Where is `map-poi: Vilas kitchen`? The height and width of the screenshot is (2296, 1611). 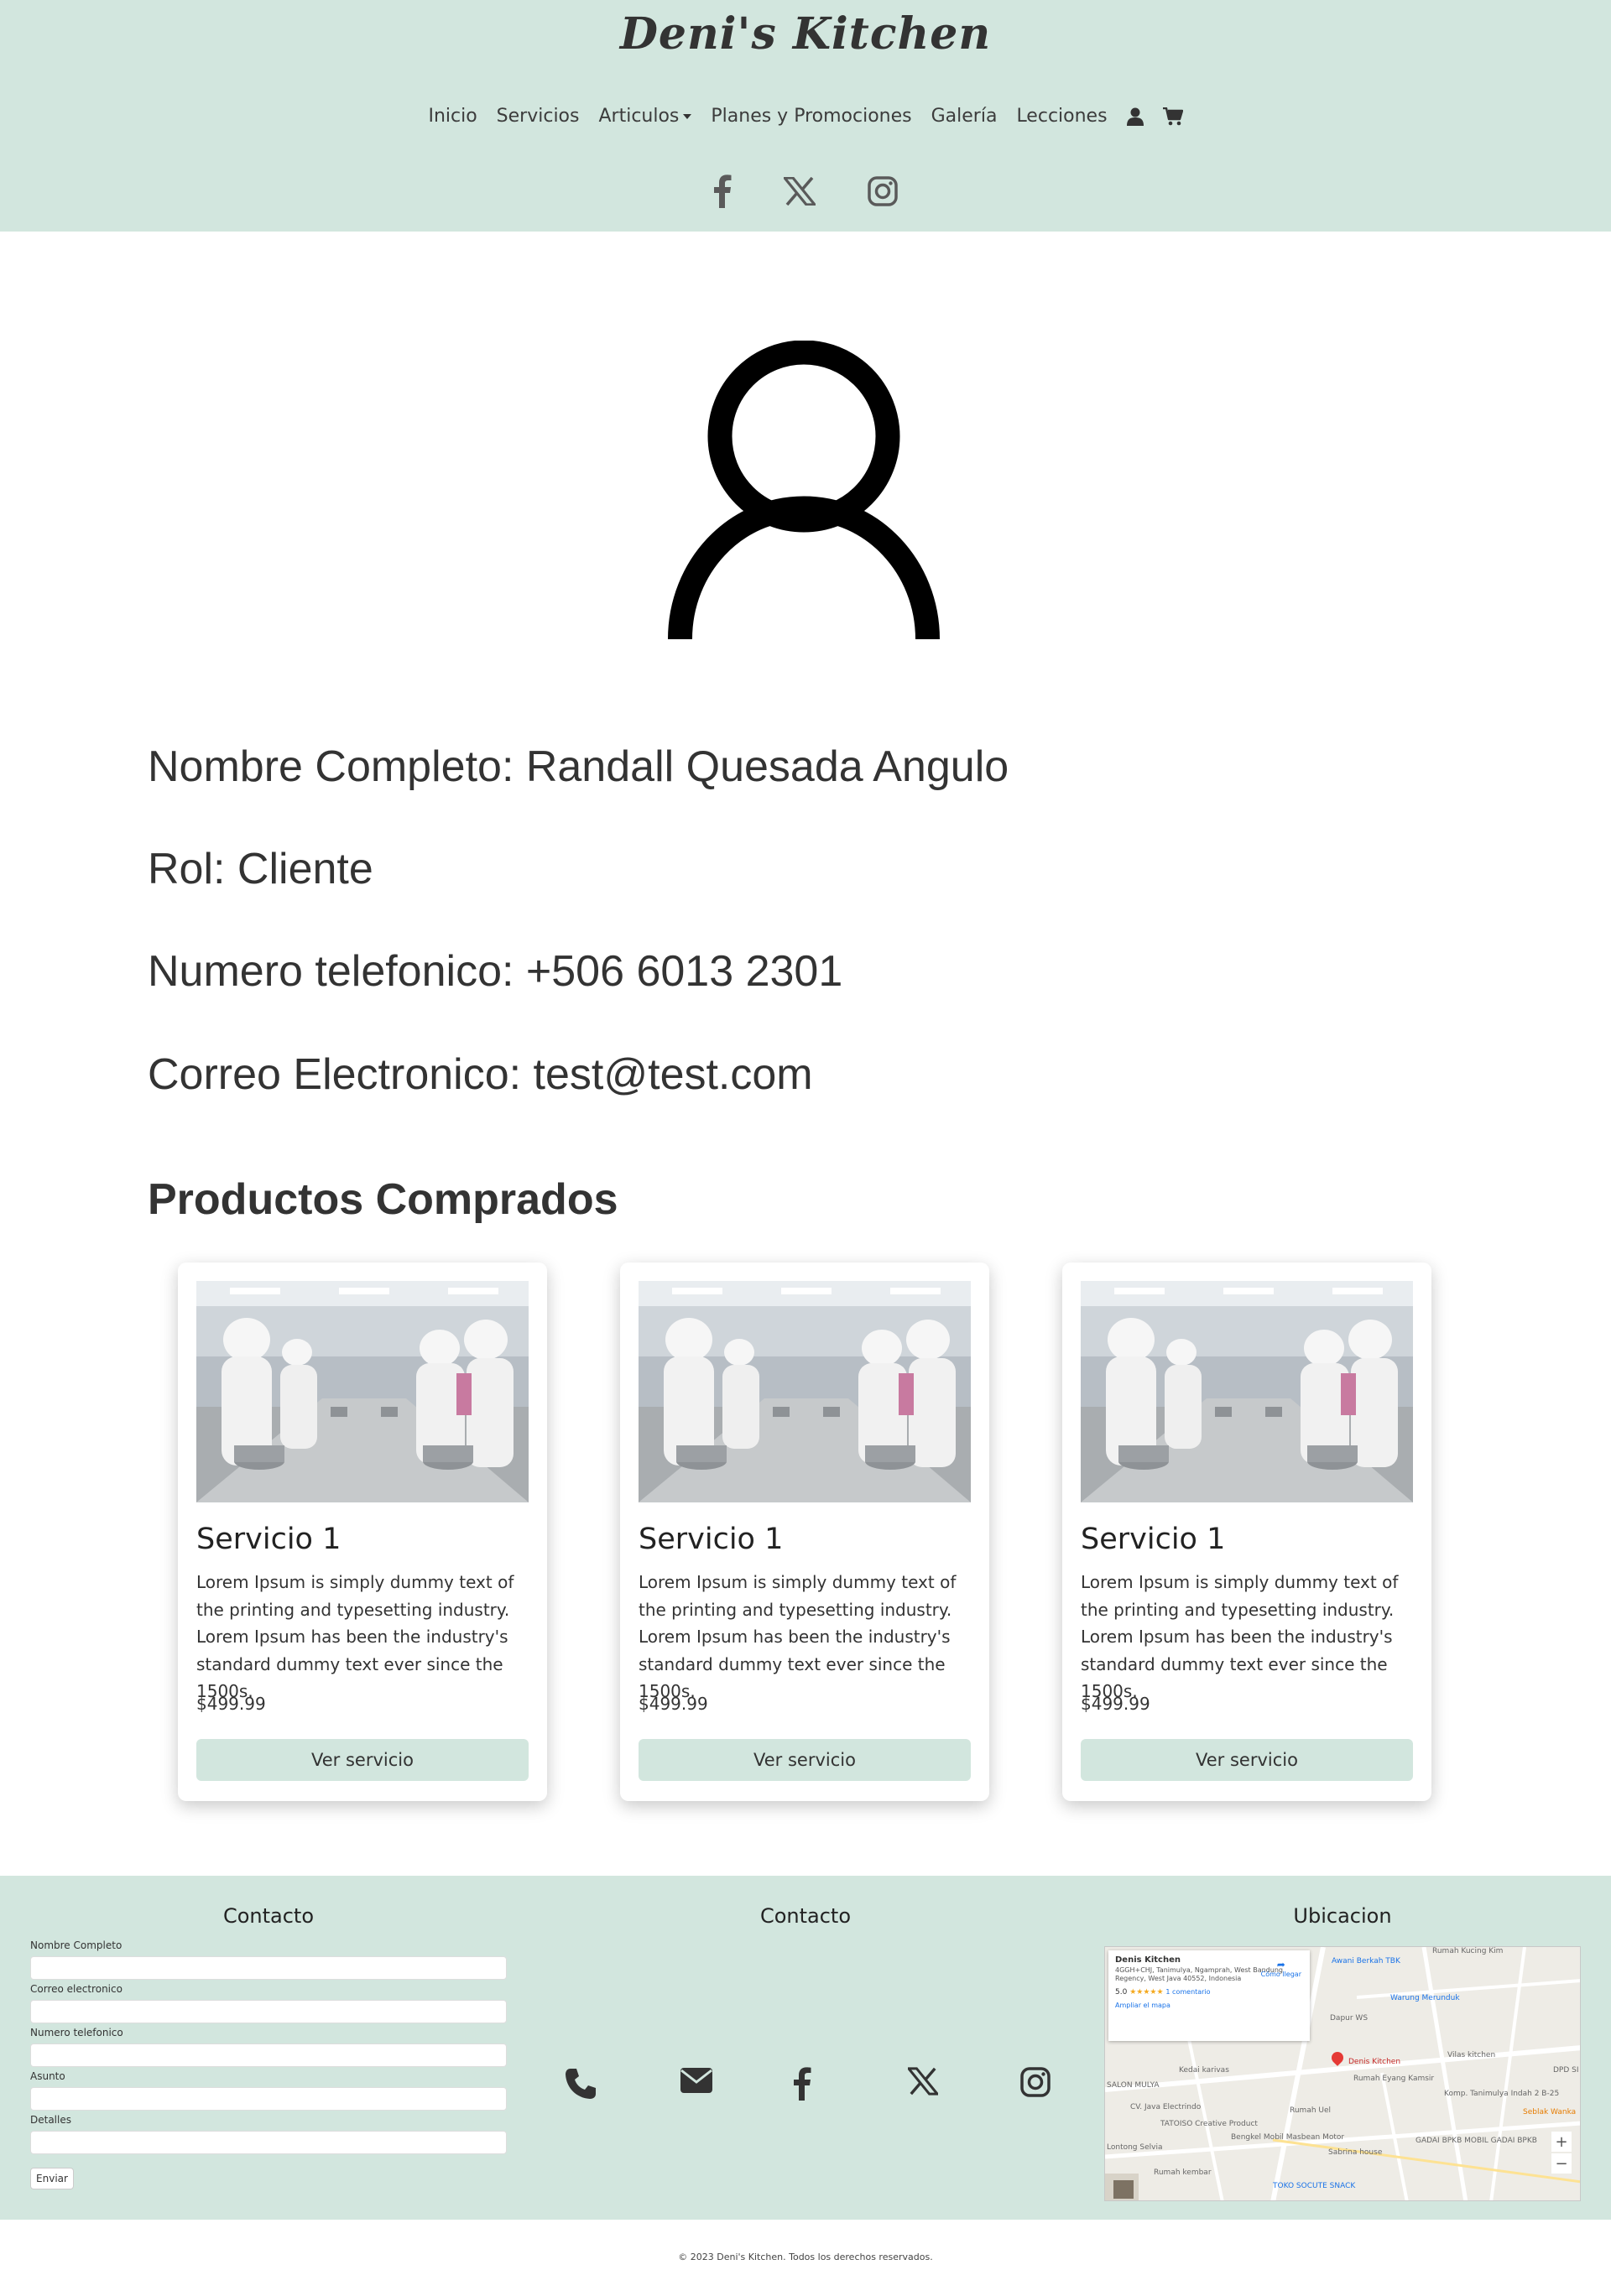 map-poi: Vilas kitchen is located at coordinates (1471, 2055).